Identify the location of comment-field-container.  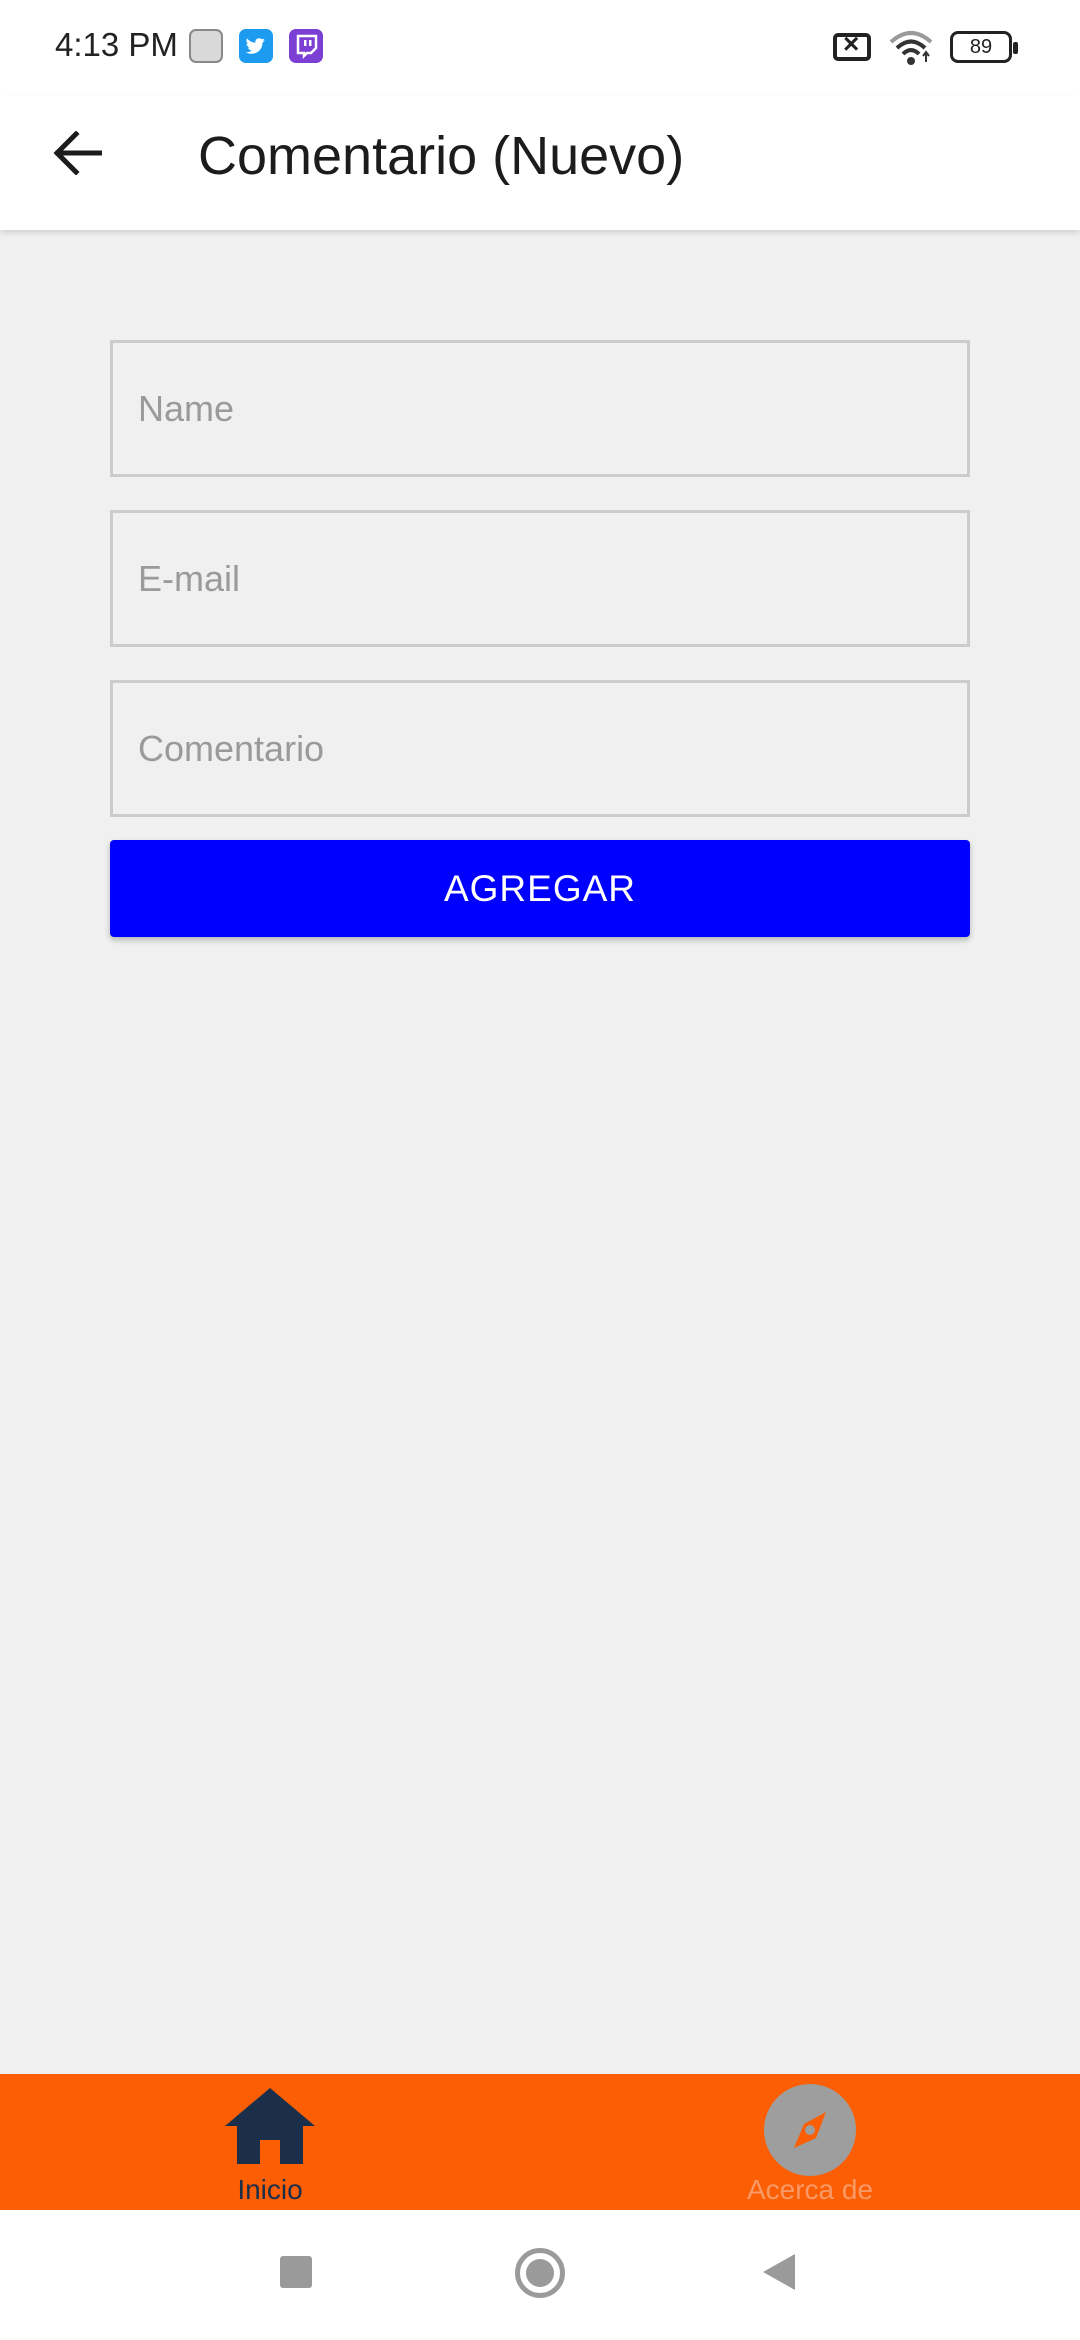
(540, 748).